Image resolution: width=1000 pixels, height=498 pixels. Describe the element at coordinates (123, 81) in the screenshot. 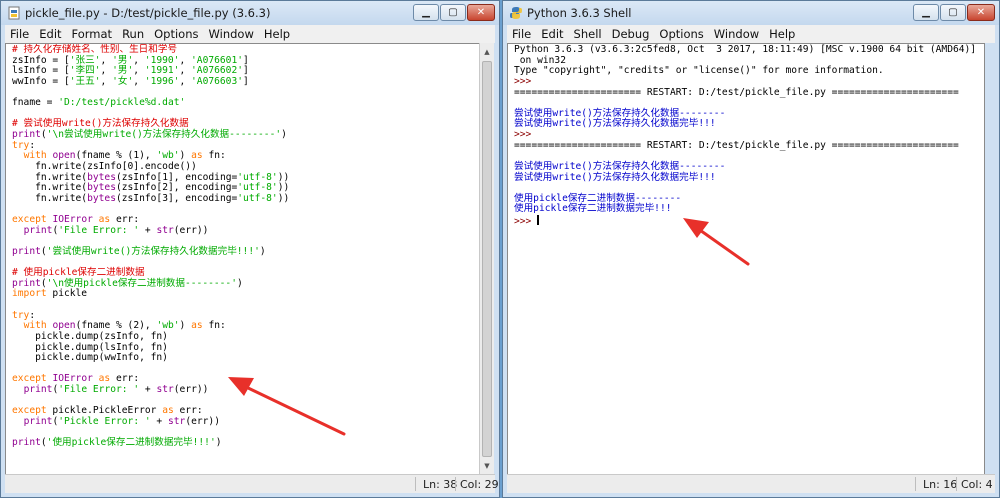

I see `code-token: '女'` at that location.